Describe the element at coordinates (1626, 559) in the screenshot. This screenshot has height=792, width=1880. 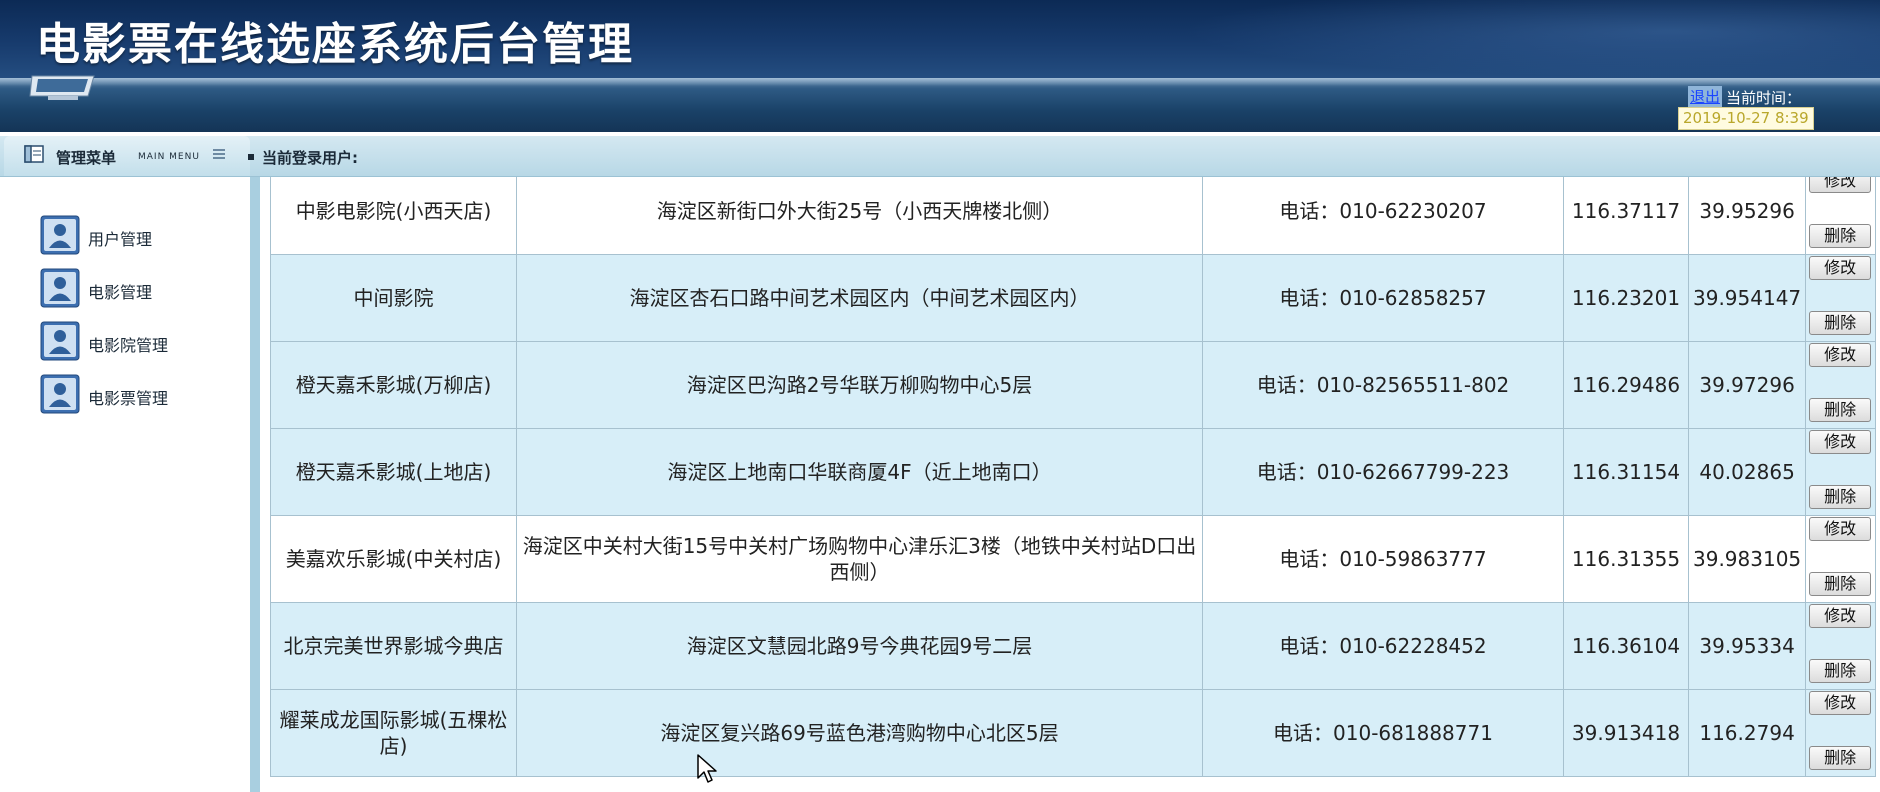
I see `cinema-longitude-cell: 116.31355` at that location.